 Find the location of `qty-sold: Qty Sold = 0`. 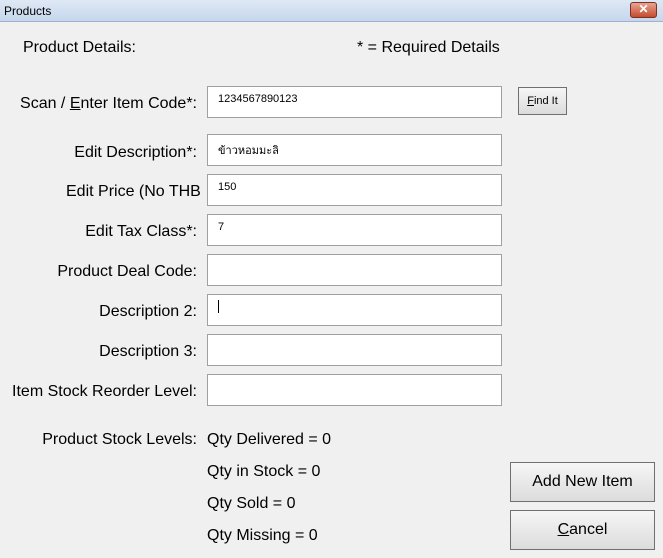

qty-sold: Qty Sold = 0 is located at coordinates (251, 503).